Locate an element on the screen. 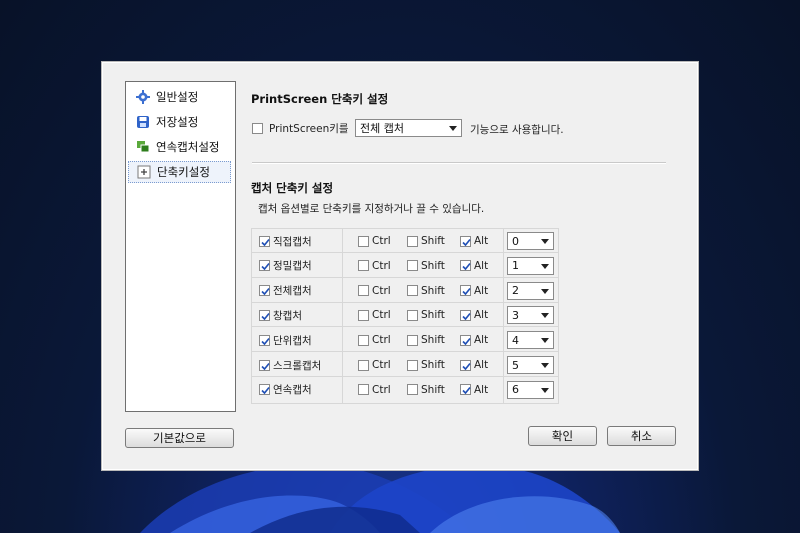  capture-name: 창캡처 is located at coordinates (287, 315).